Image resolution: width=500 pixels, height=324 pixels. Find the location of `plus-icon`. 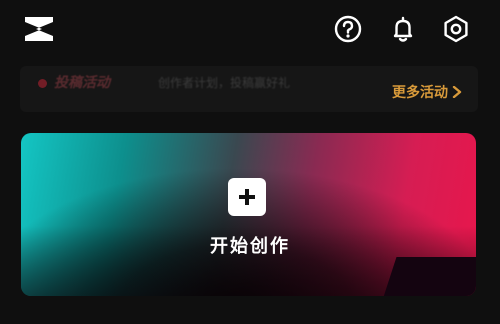

plus-icon is located at coordinates (247, 197).